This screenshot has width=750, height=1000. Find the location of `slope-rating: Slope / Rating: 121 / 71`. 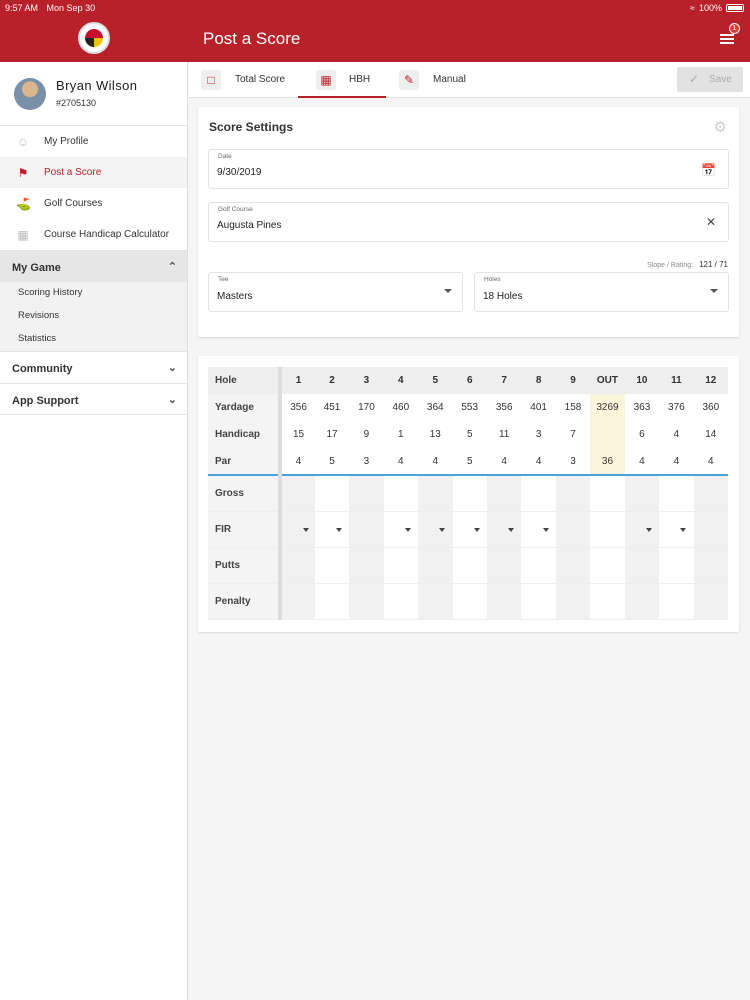

slope-rating: Slope / Rating: 121 / 71 is located at coordinates (687, 264).